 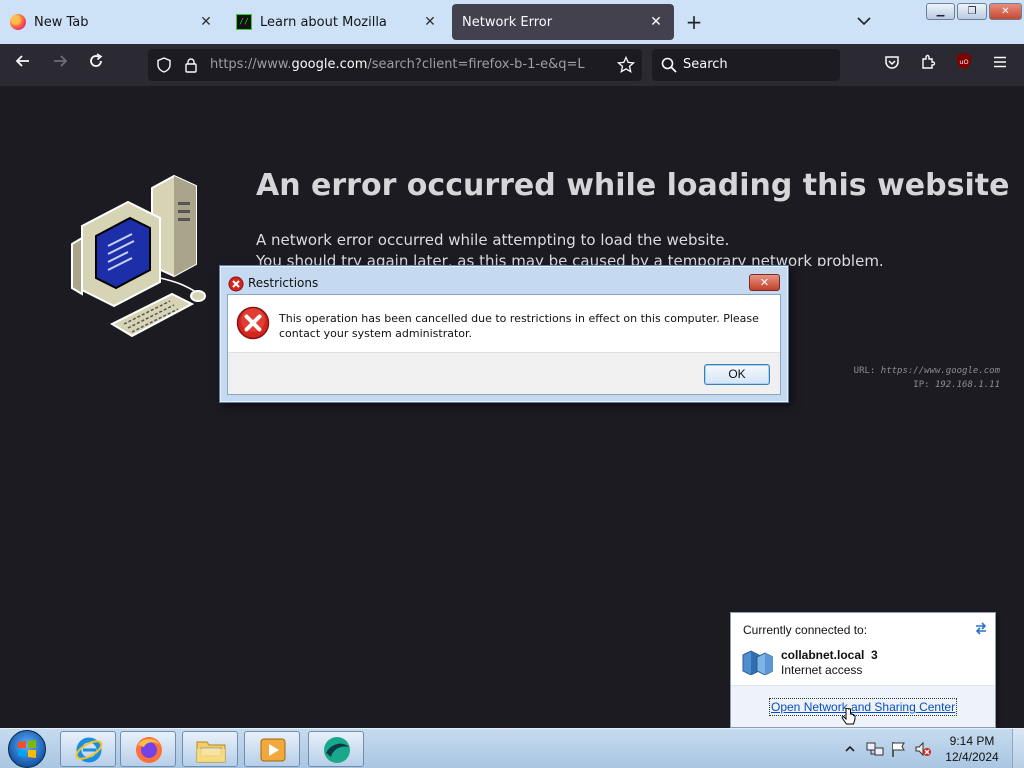 I want to click on taskbar-file-explorer, so click(x=210, y=749).